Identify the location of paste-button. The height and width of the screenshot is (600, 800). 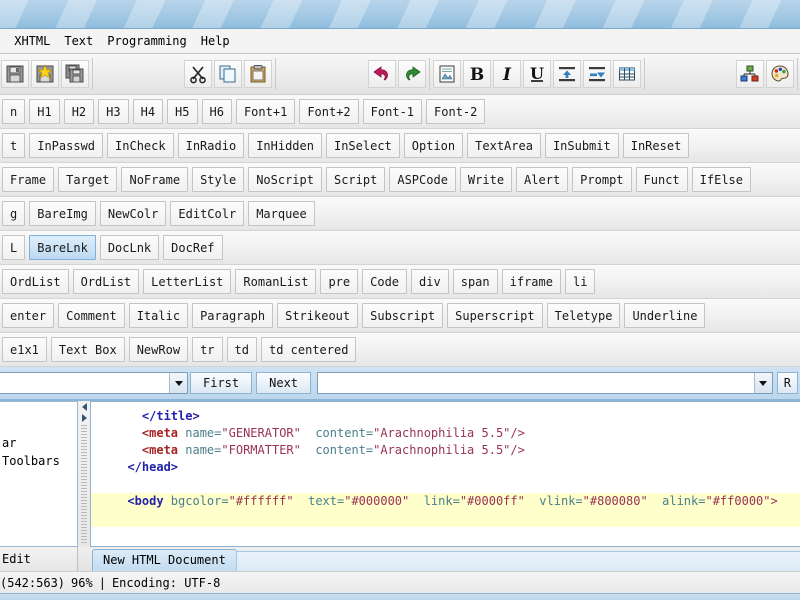
(258, 74).